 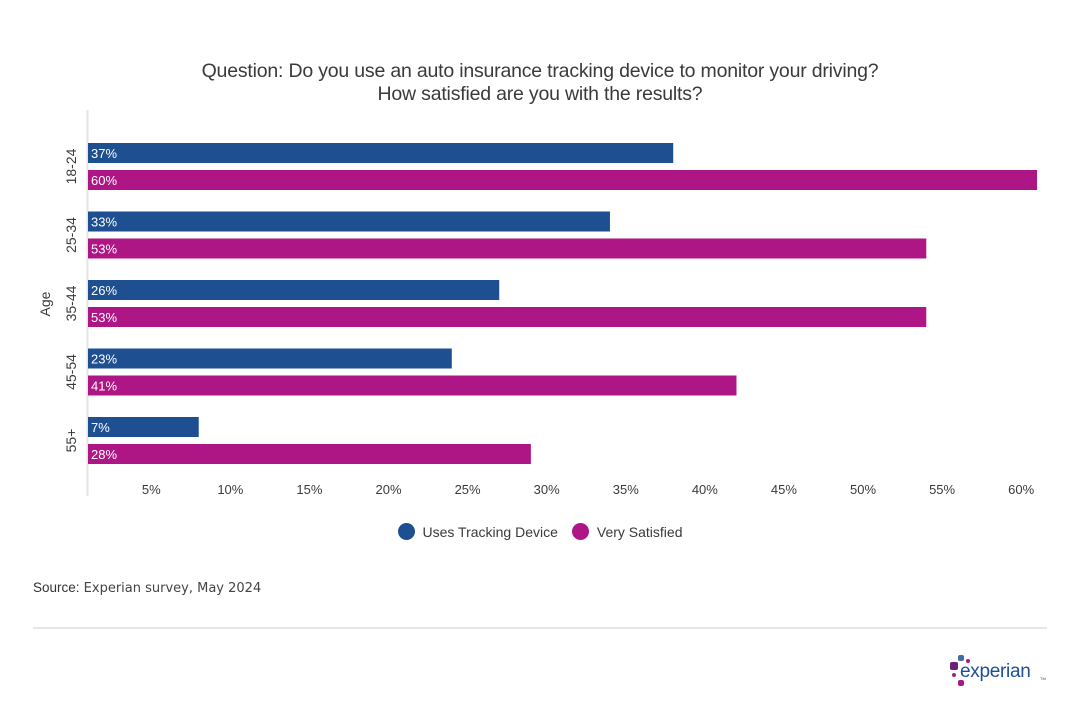 I want to click on x-tick-label: 20%, so click(x=389, y=489).